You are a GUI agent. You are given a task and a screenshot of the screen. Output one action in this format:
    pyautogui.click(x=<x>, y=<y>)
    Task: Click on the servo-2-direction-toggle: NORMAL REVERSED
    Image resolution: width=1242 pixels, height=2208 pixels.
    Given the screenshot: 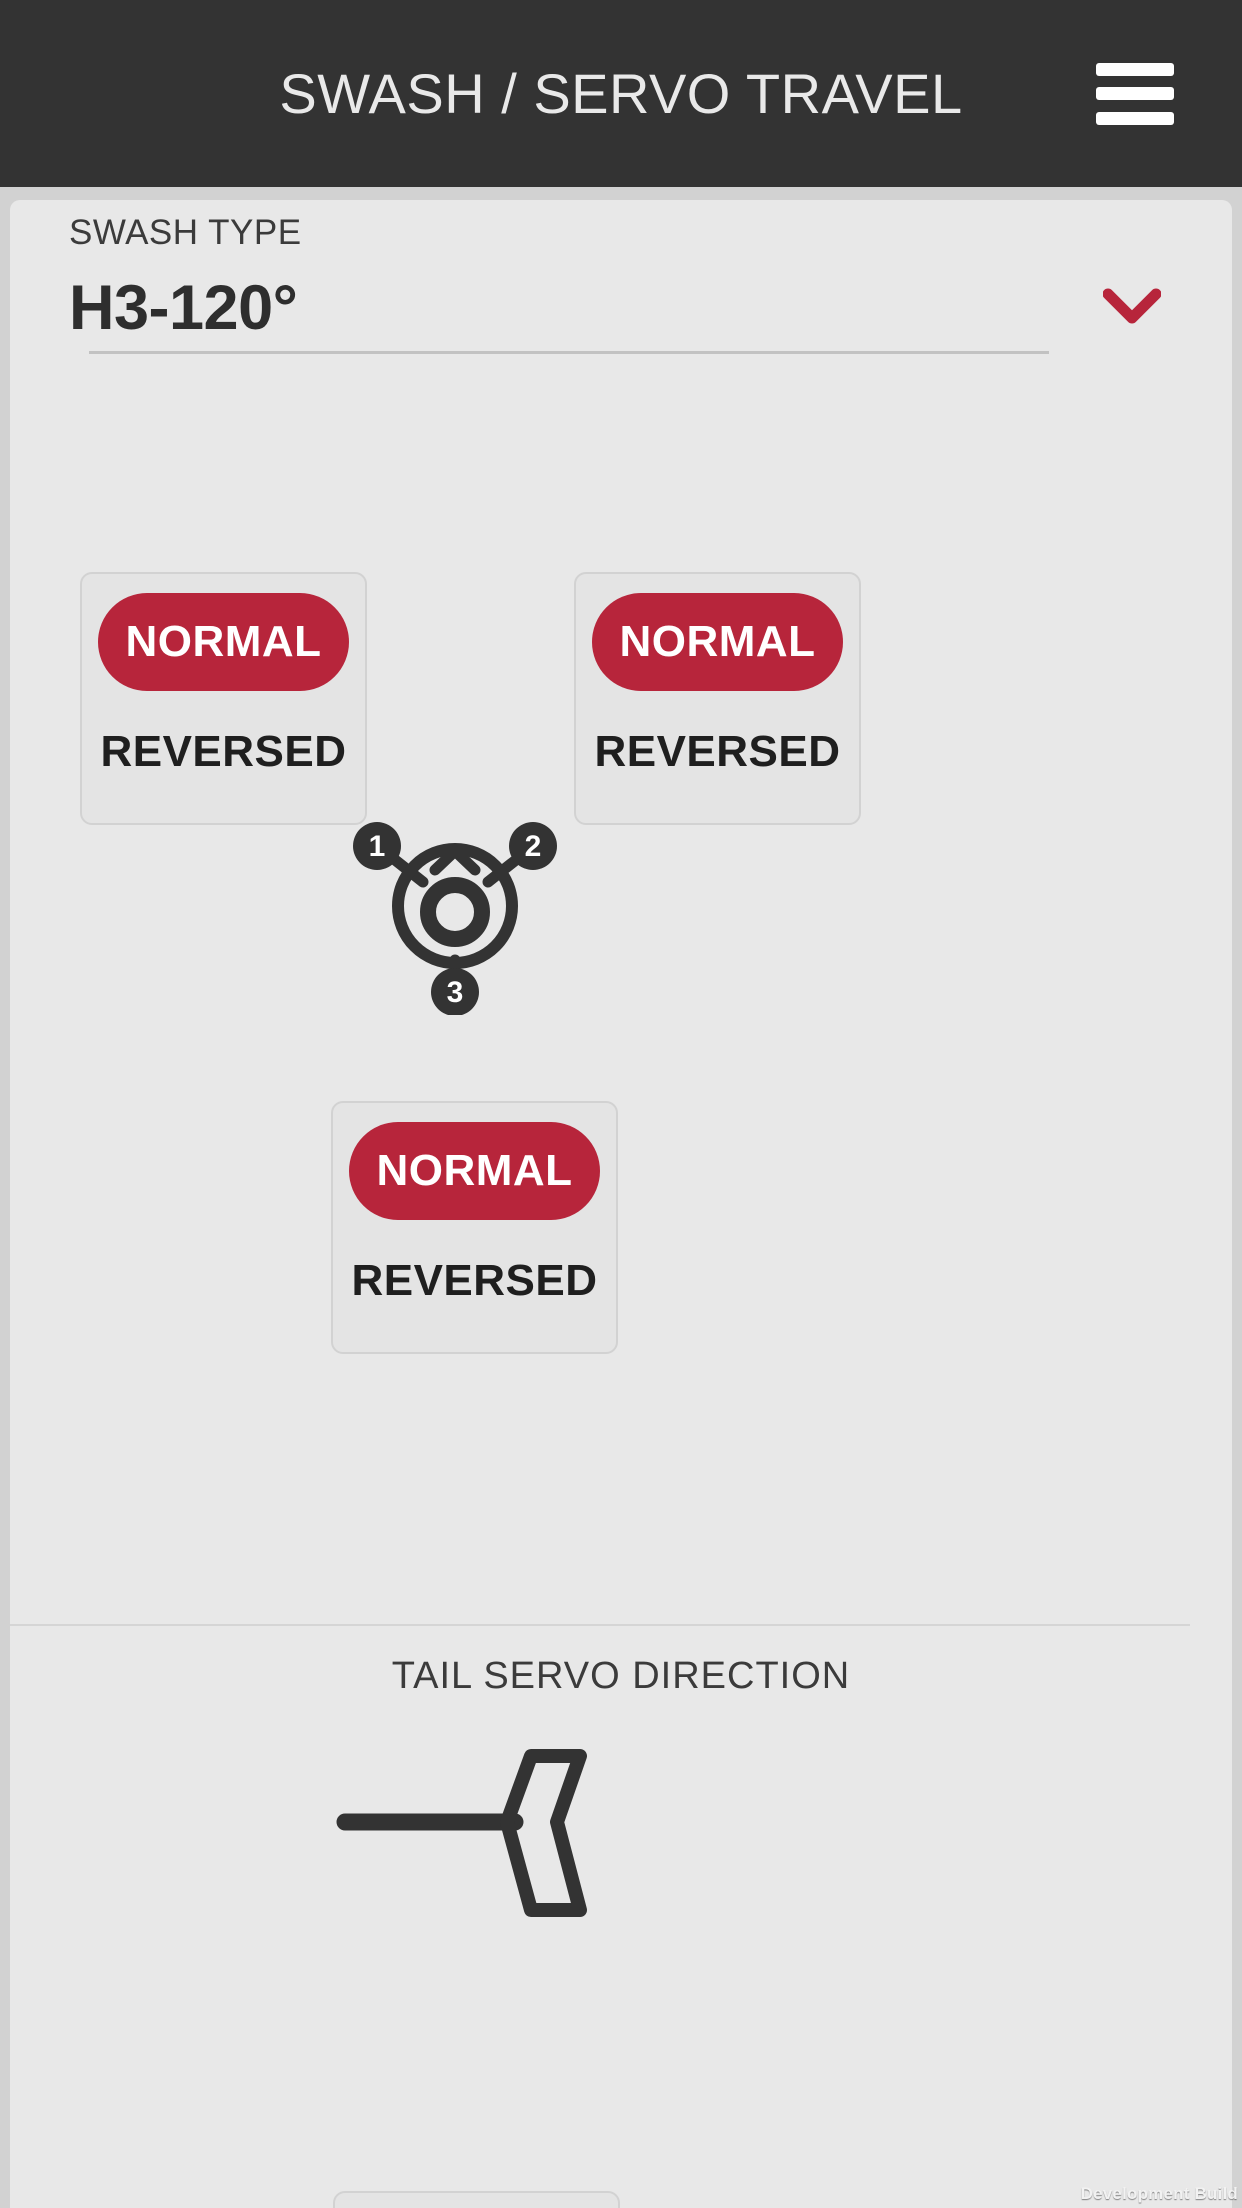 What is the action you would take?
    pyautogui.click(x=717, y=698)
    